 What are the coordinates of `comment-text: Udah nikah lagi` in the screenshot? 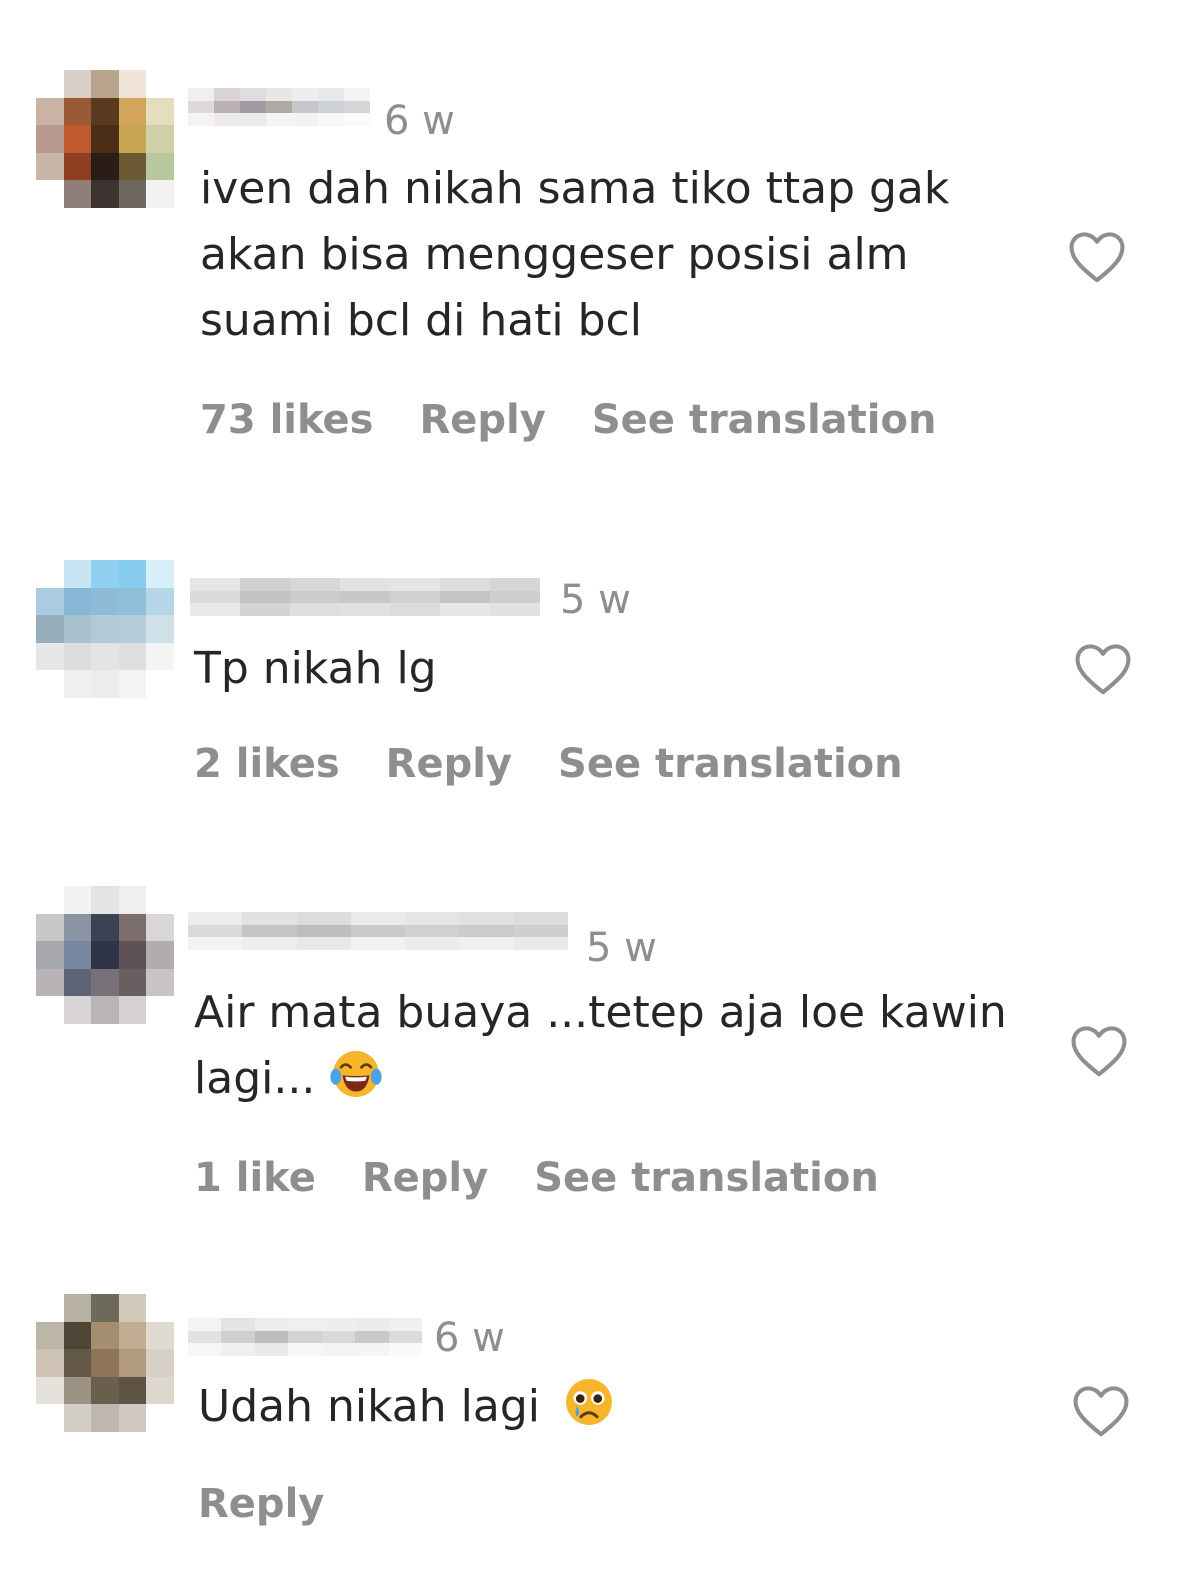 It's located at (623, 1407).